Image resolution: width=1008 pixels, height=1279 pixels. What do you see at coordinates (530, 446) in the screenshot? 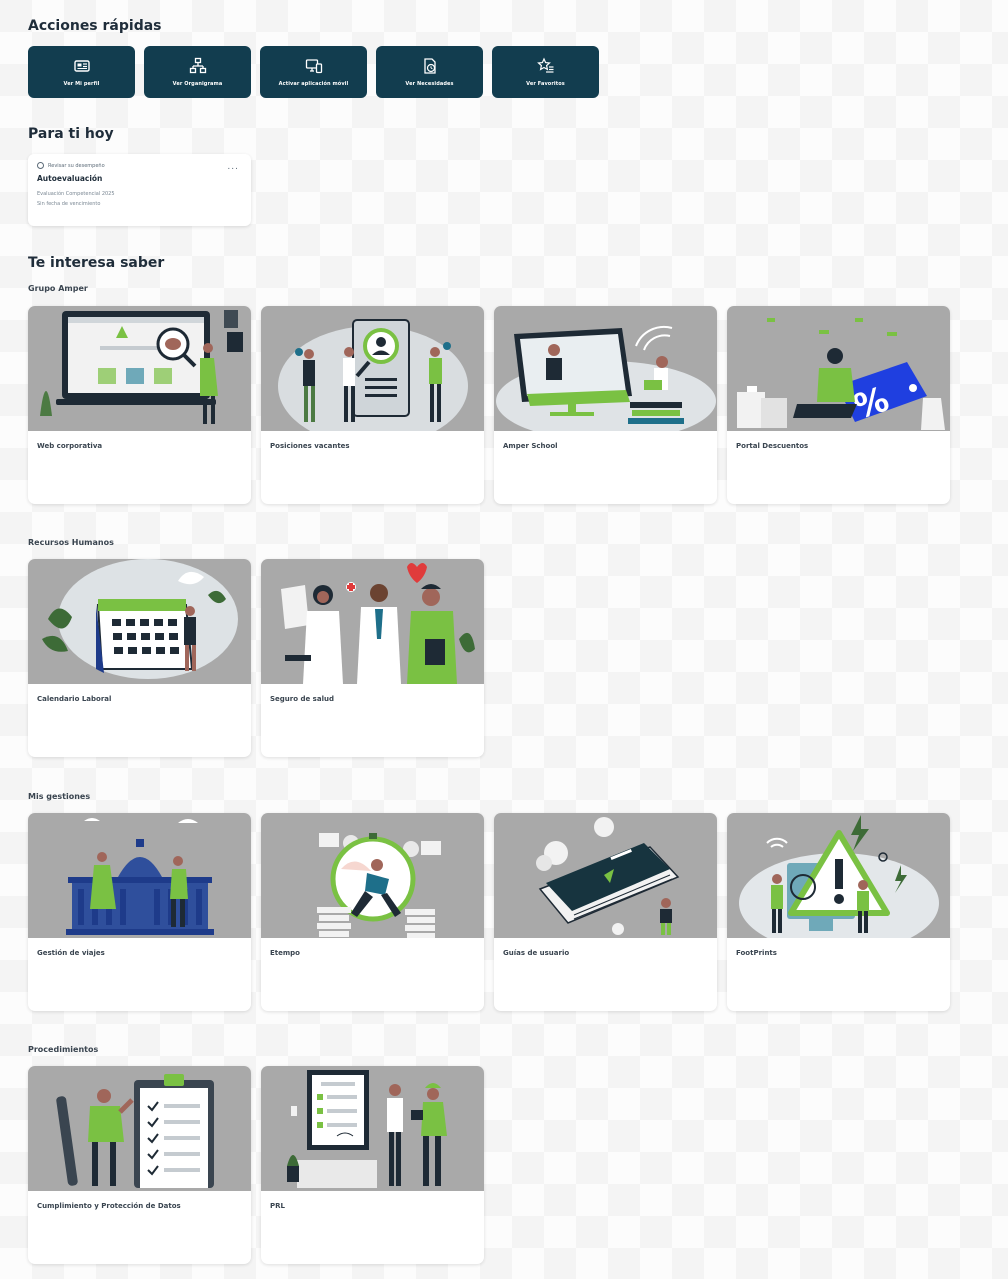
I see `card-label: Amper School` at bounding box center [530, 446].